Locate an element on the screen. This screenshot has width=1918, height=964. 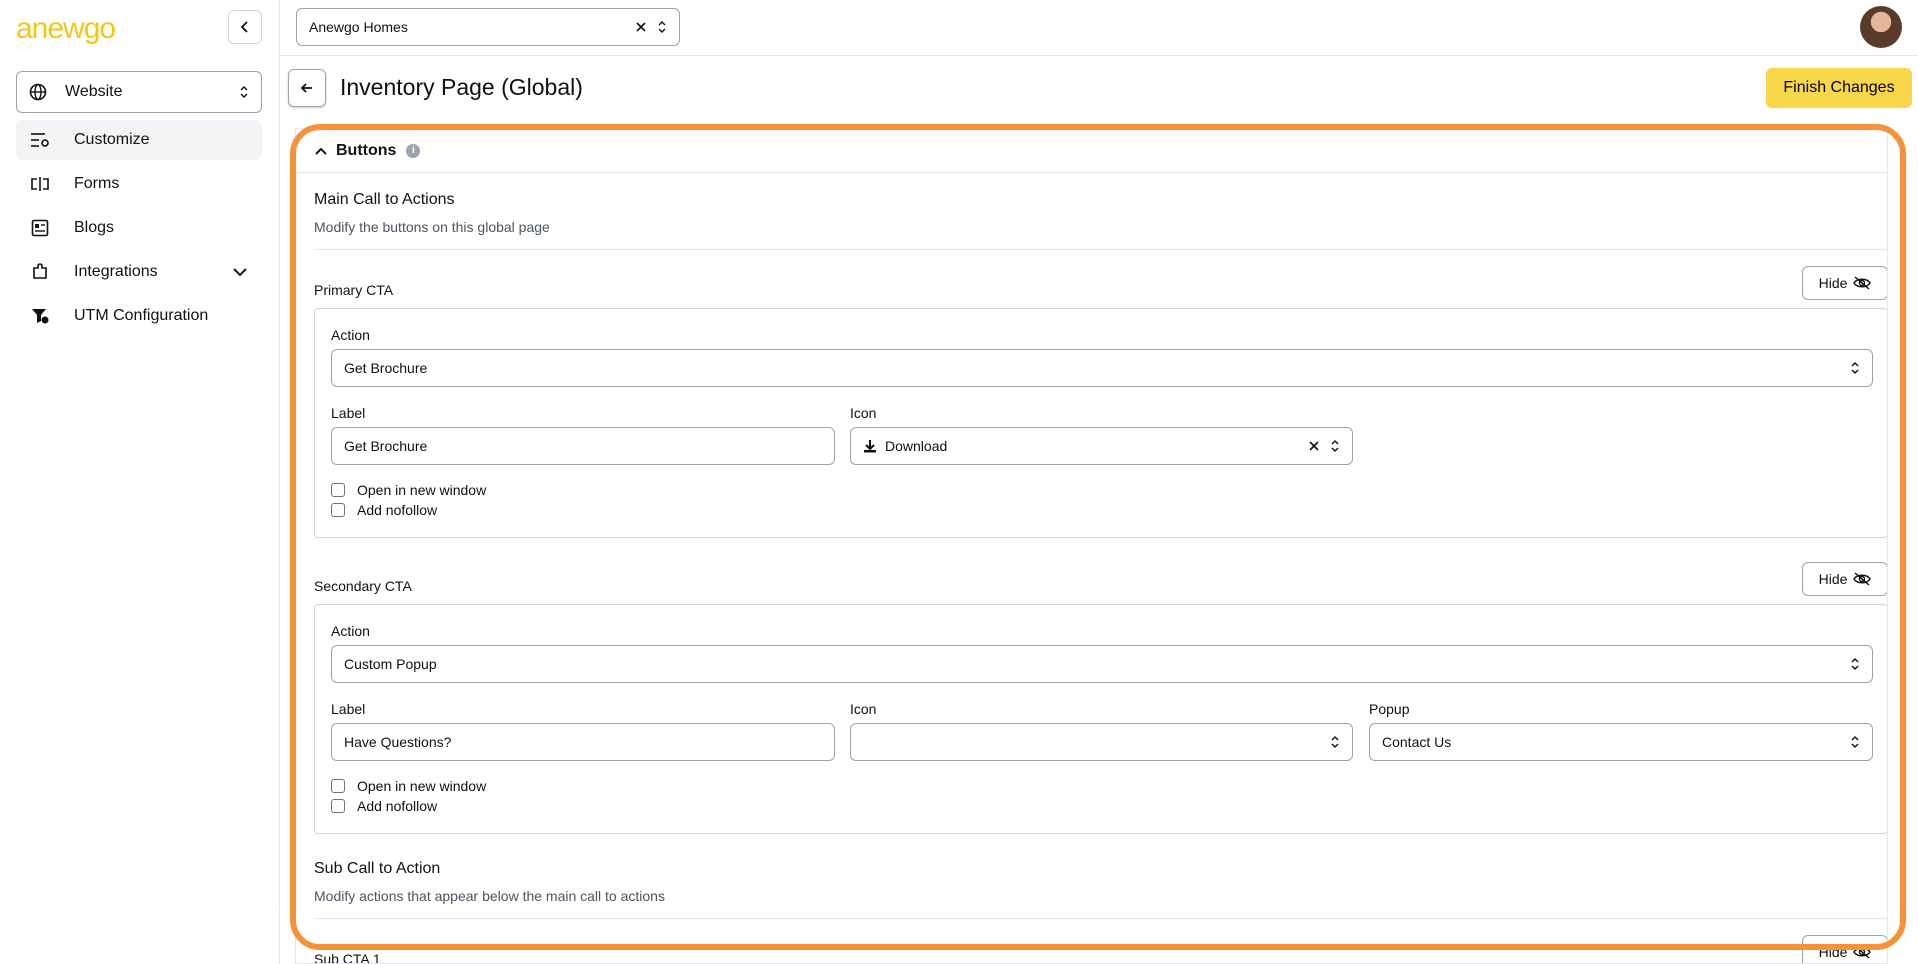
site-type-value: Website is located at coordinates (94, 91).